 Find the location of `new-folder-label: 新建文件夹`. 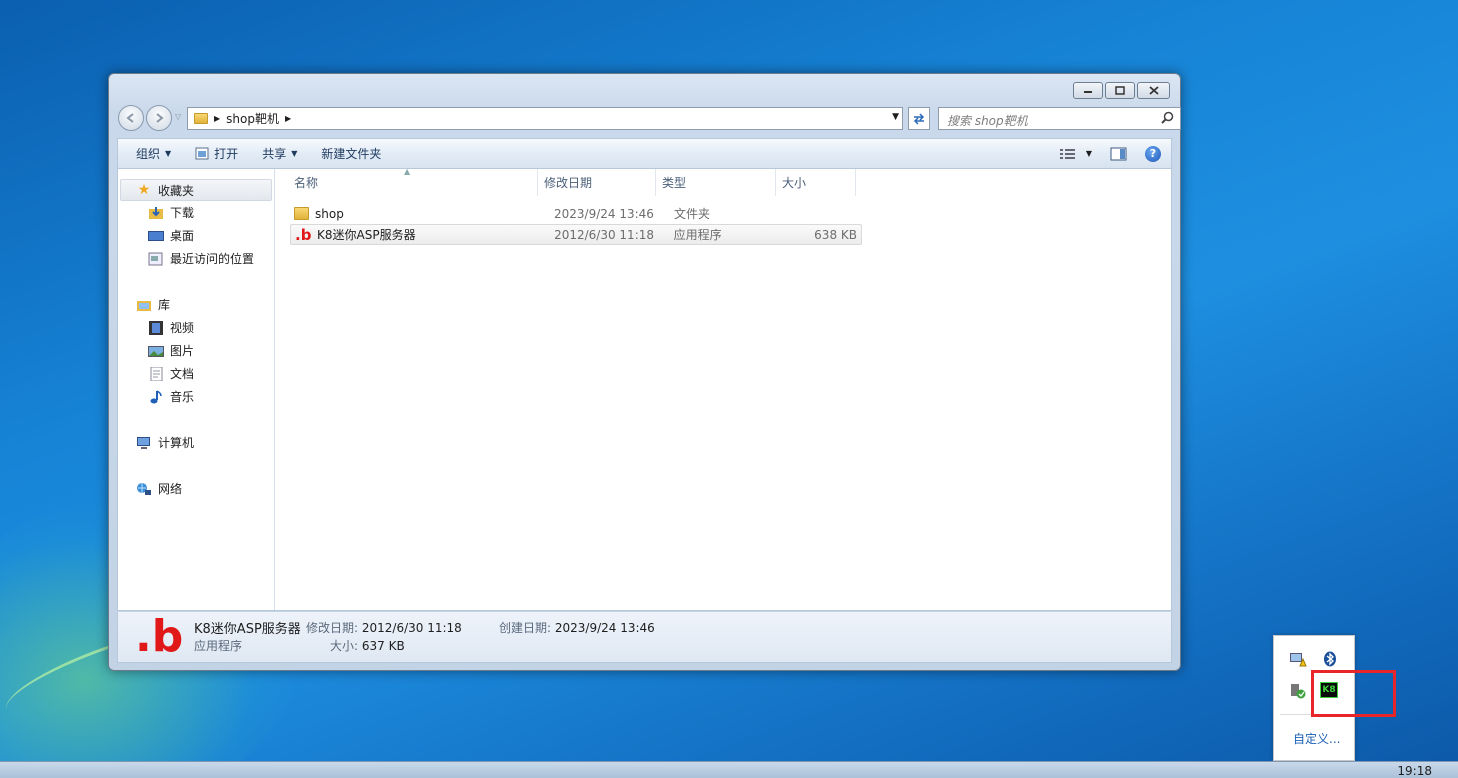

new-folder-label: 新建文件夹 is located at coordinates (351, 154).